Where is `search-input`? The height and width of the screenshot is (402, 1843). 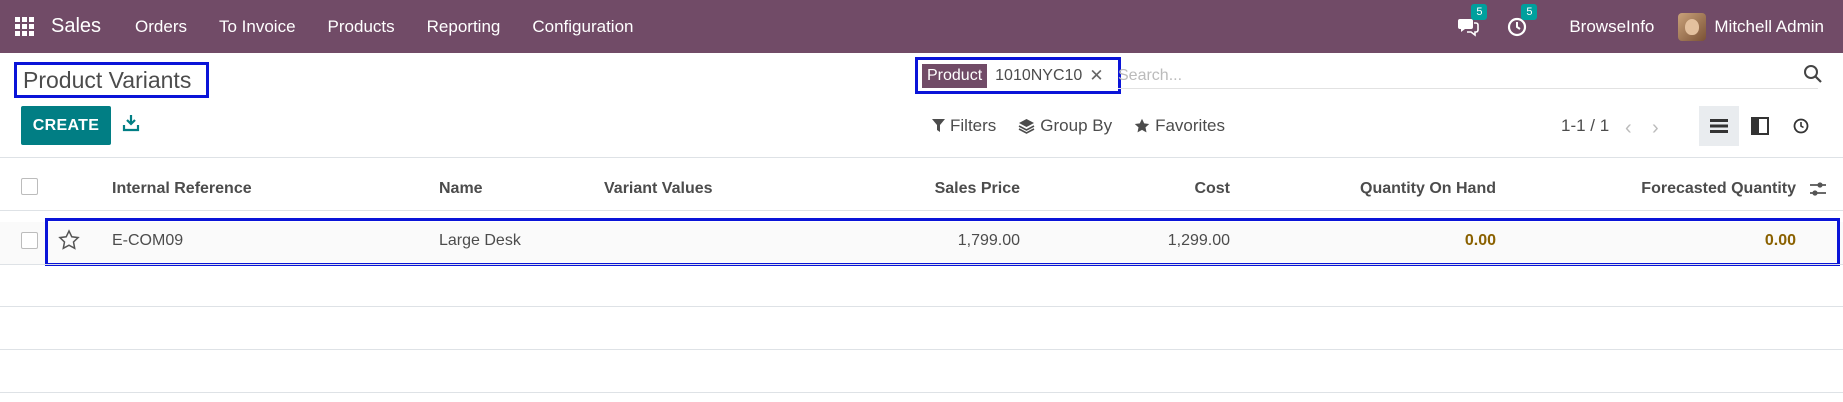 search-input is located at coordinates (1468, 76).